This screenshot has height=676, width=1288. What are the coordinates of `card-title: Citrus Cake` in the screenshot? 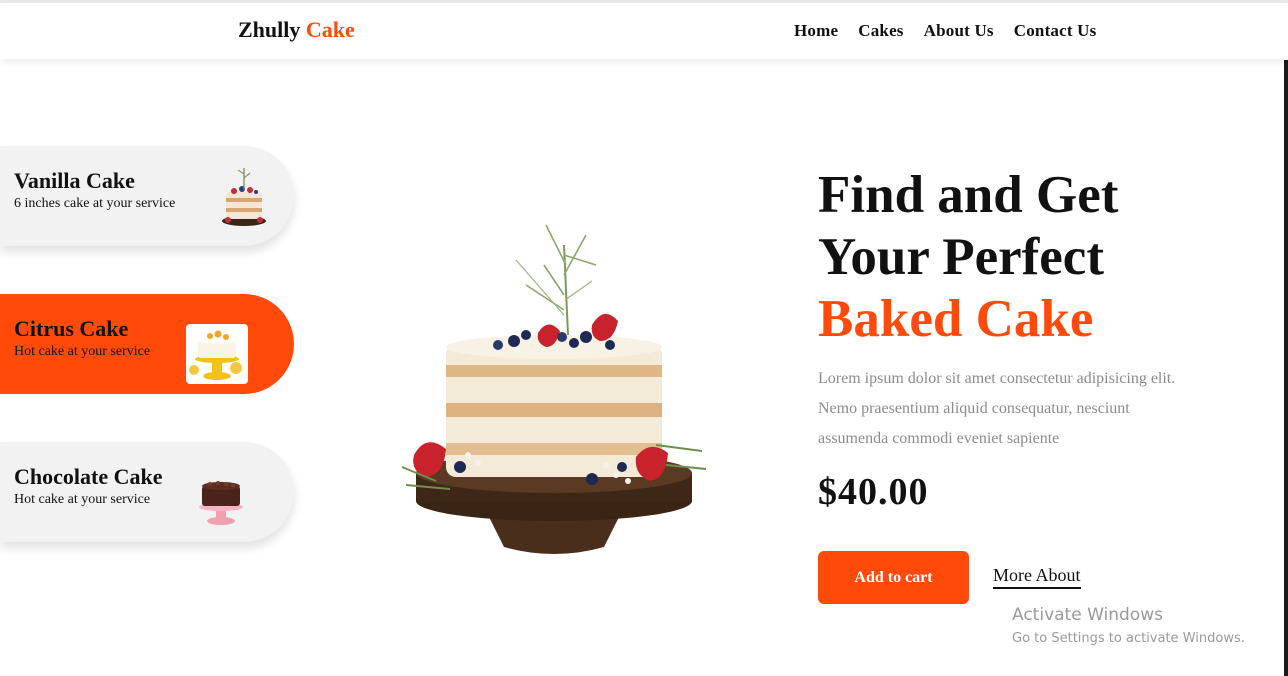 It's located at (71, 328).